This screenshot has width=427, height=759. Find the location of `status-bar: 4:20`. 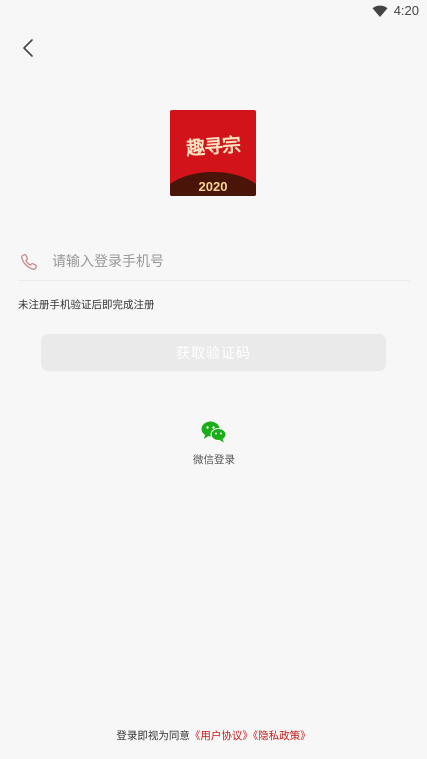

status-bar: 4:20 is located at coordinates (213, 12).